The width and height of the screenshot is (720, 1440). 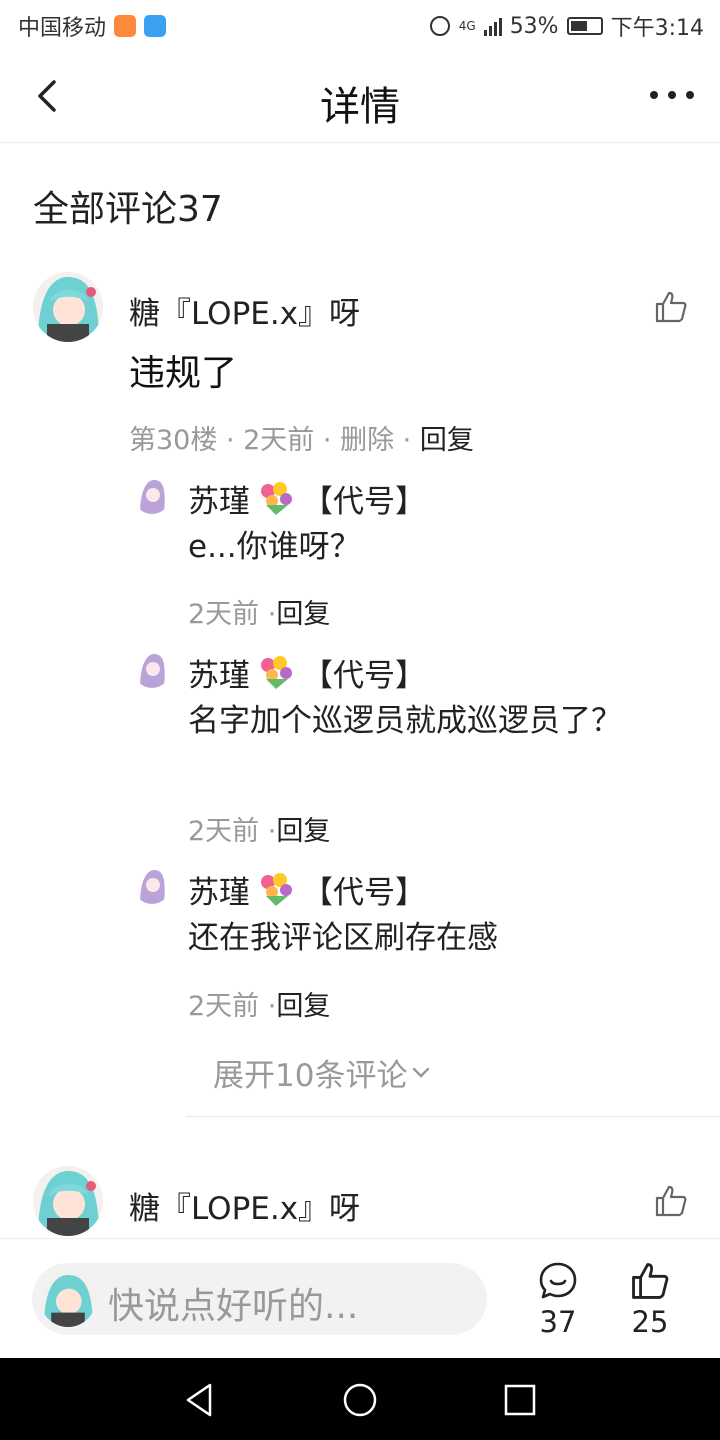 I want to click on delete-button: 删除, so click(x=367, y=440).